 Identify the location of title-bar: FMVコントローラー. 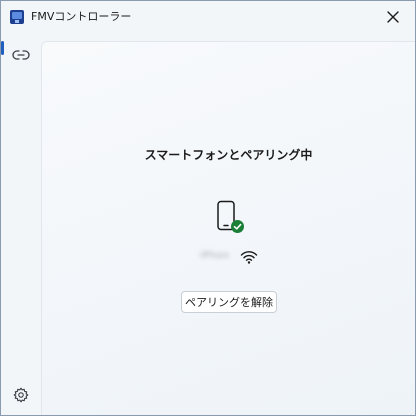
(208, 17).